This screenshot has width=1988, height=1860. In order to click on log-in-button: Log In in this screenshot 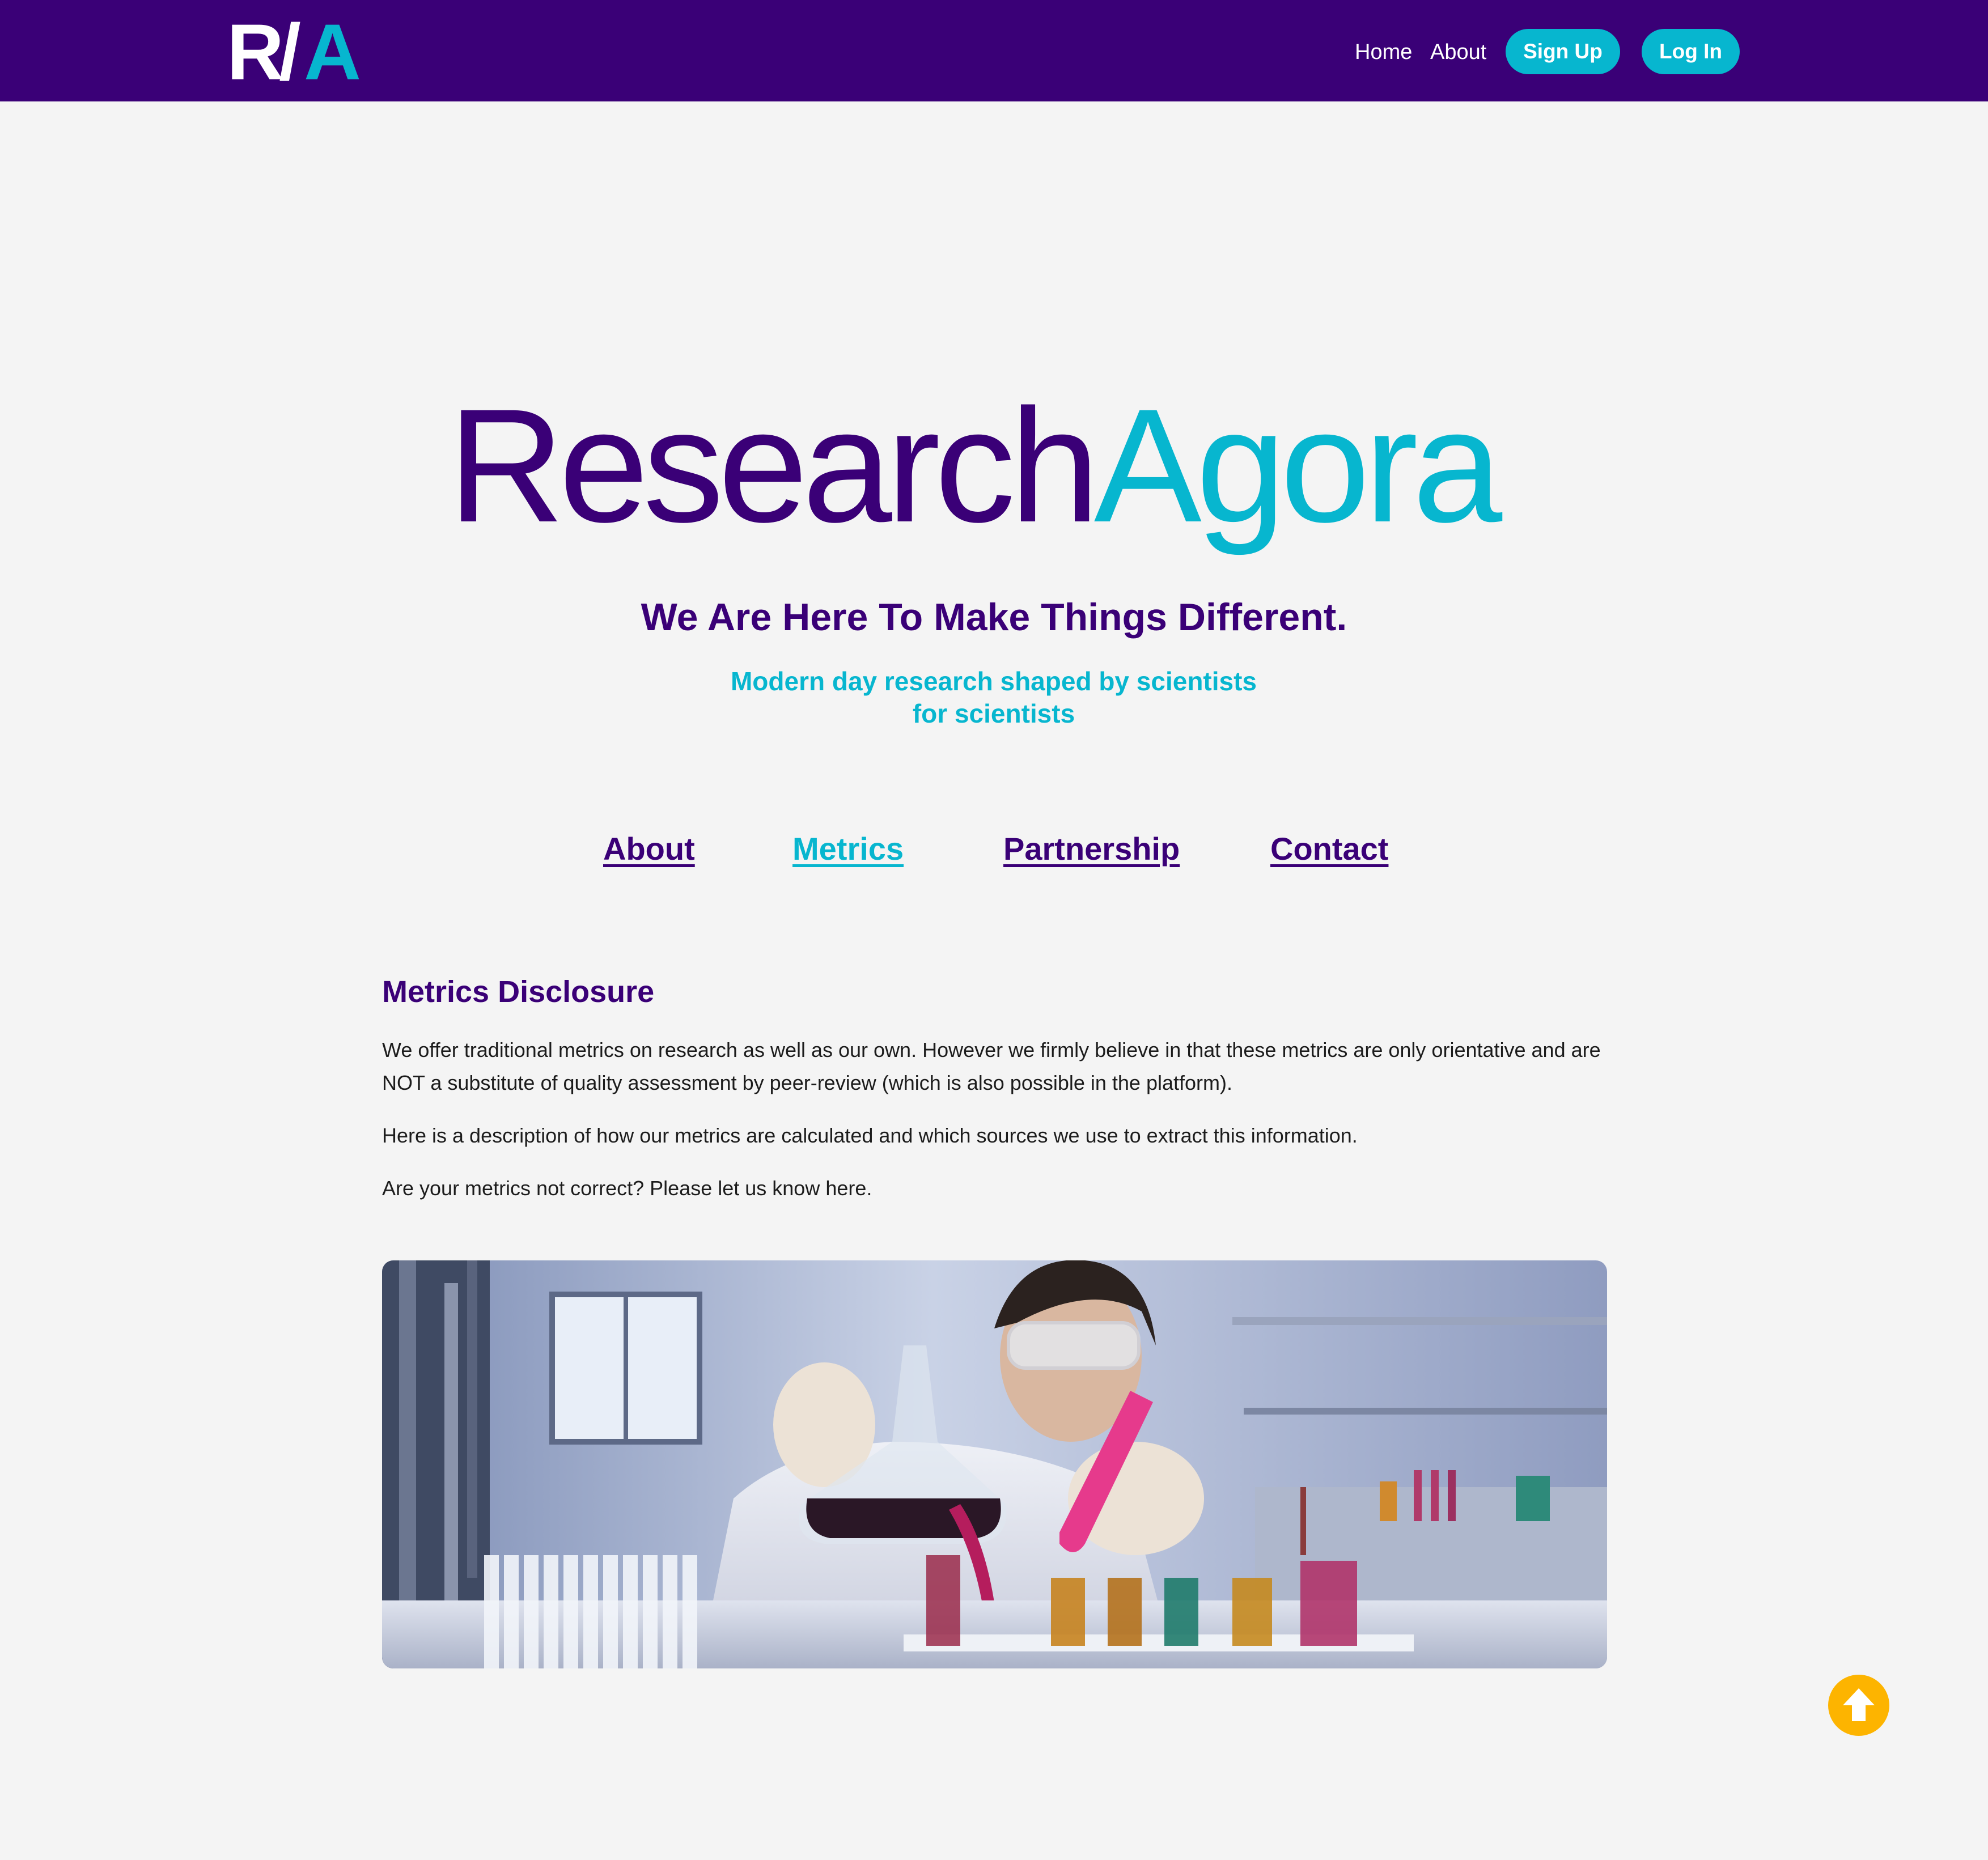, I will do `click(1691, 51)`.